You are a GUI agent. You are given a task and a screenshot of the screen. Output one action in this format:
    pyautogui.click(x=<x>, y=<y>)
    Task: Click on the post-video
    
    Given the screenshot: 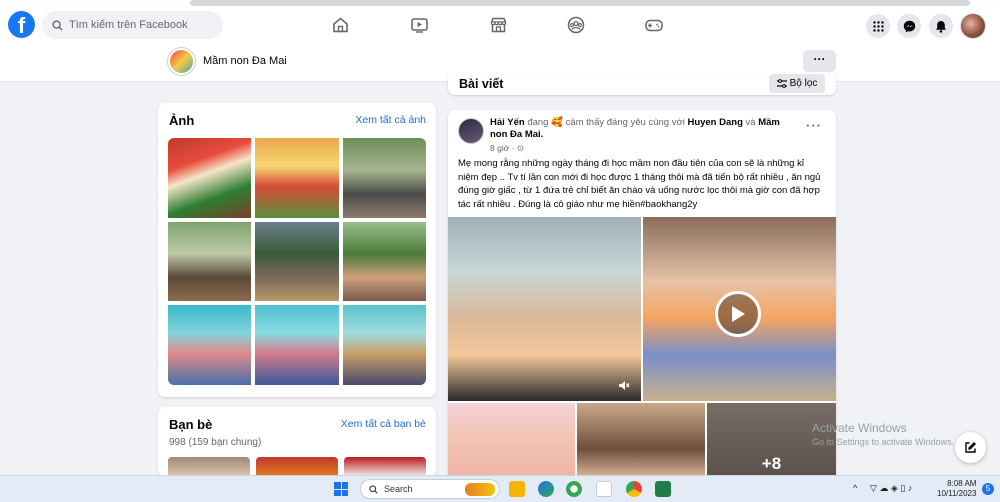 What is the action you would take?
    pyautogui.click(x=739, y=309)
    